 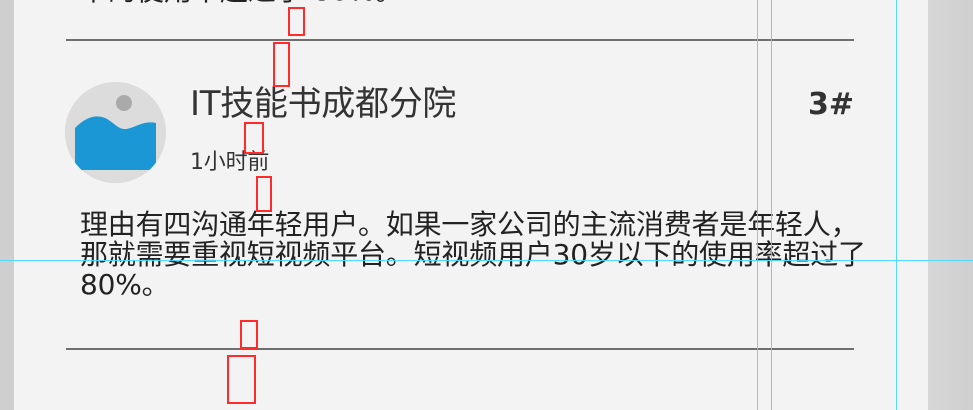 What do you see at coordinates (771, 205) in the screenshot?
I see `vertical-guide-line-right` at bounding box center [771, 205].